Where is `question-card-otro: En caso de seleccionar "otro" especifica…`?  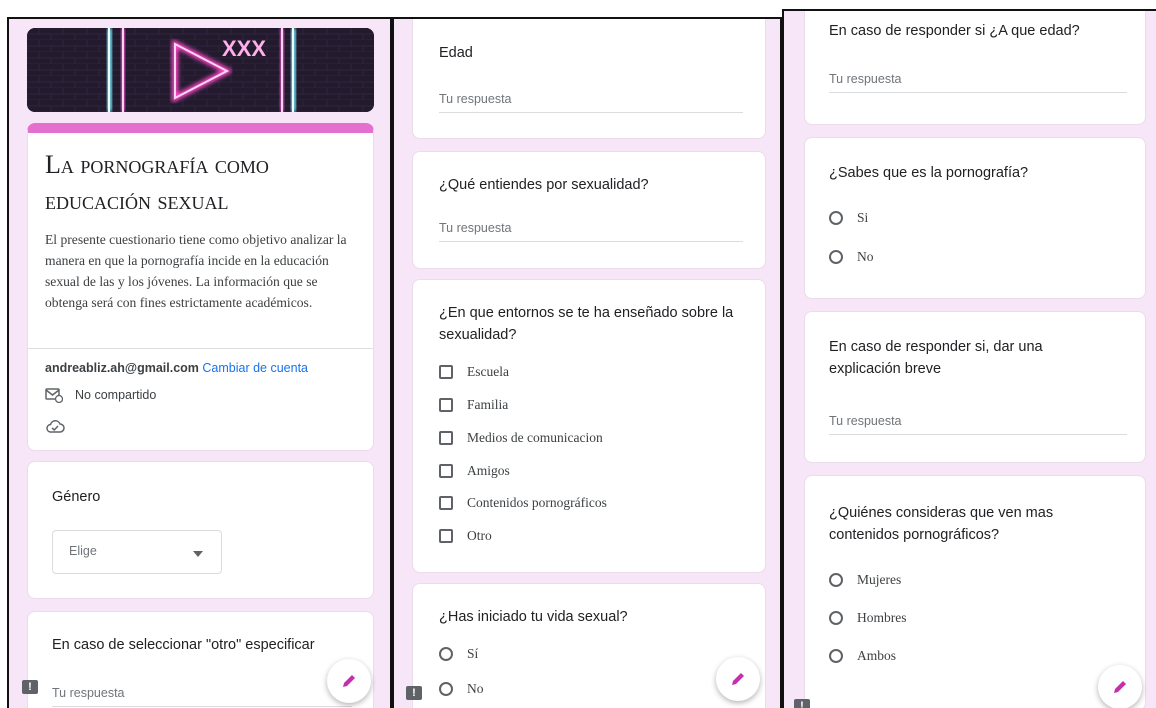
question-card-otro: En caso de seleccionar "otro" especifica… is located at coordinates (200, 659).